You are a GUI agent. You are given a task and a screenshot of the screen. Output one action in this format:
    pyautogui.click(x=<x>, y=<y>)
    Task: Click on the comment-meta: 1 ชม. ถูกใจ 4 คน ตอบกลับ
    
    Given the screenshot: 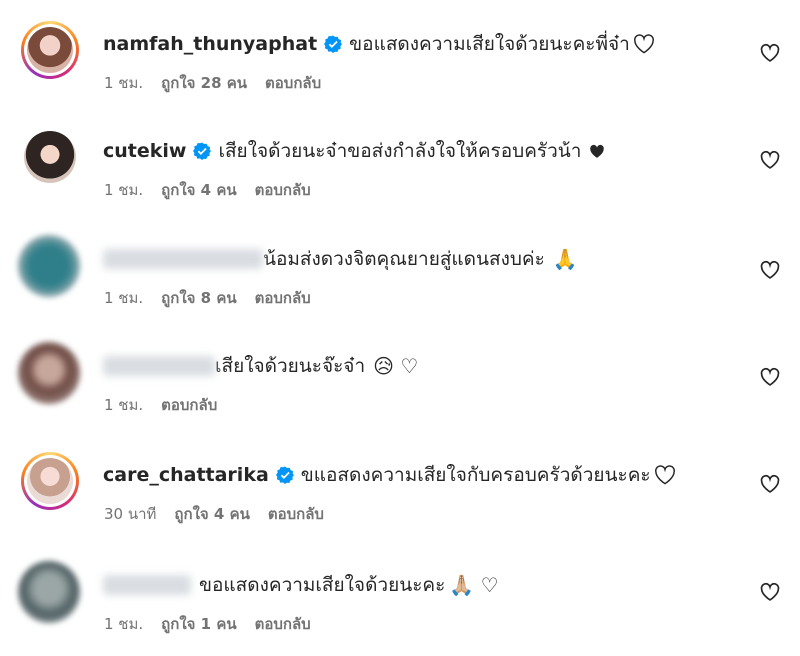 What is the action you would take?
    pyautogui.click(x=207, y=190)
    